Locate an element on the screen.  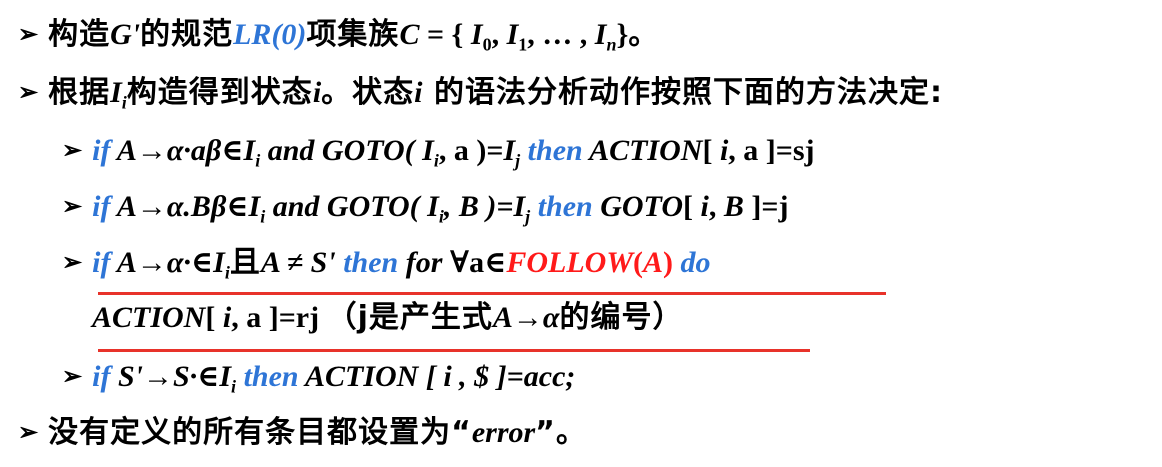
math: A→α·∈ is located at coordinates (162, 262).